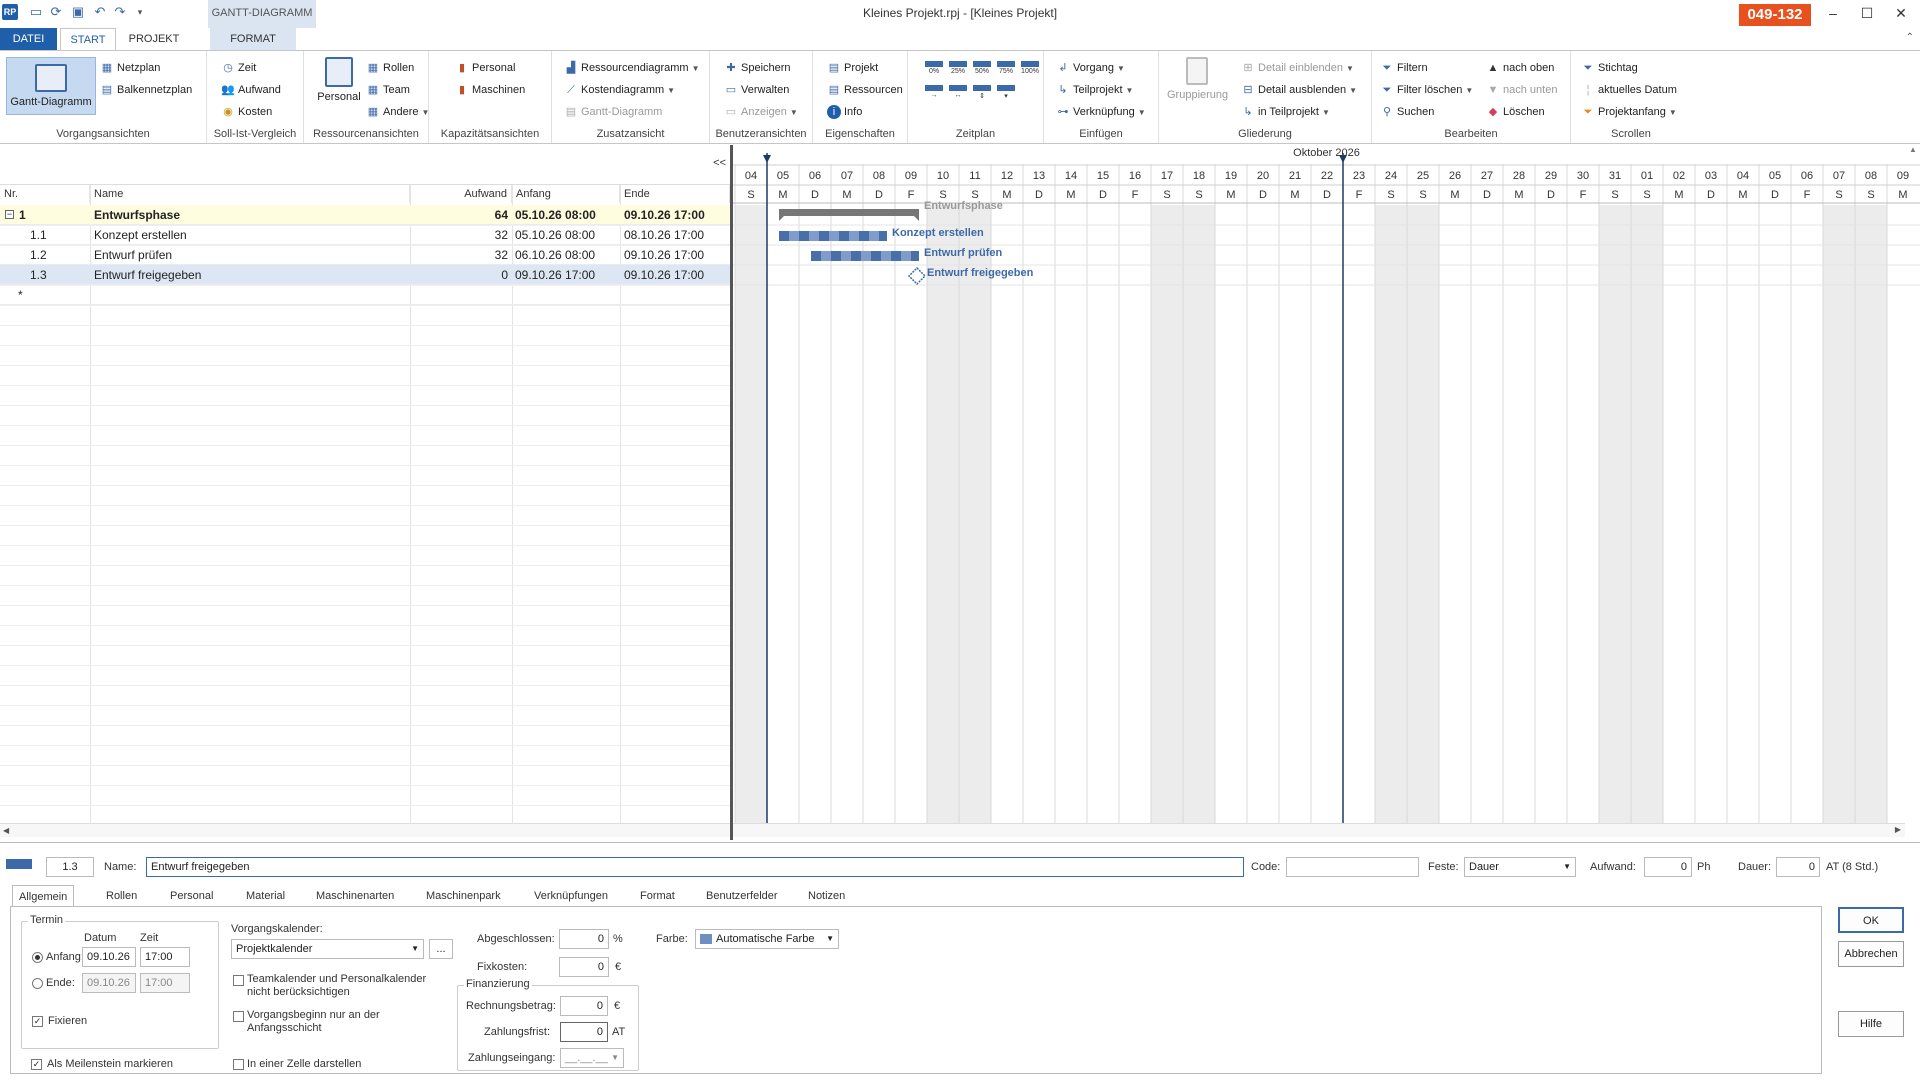 This screenshot has height=1080, width=1920. I want to click on progress-0-button: 0%, so click(934, 68).